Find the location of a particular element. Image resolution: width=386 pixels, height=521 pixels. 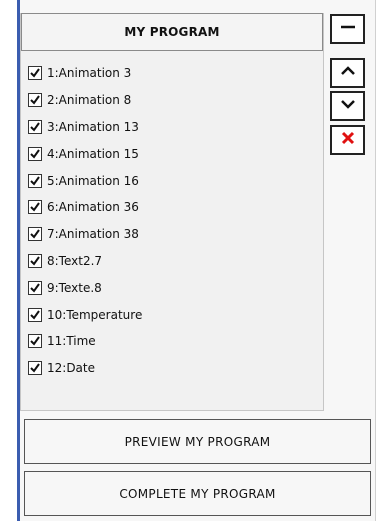

preview-program-label: PREVIEW MY PROGRAM is located at coordinates (197, 441).